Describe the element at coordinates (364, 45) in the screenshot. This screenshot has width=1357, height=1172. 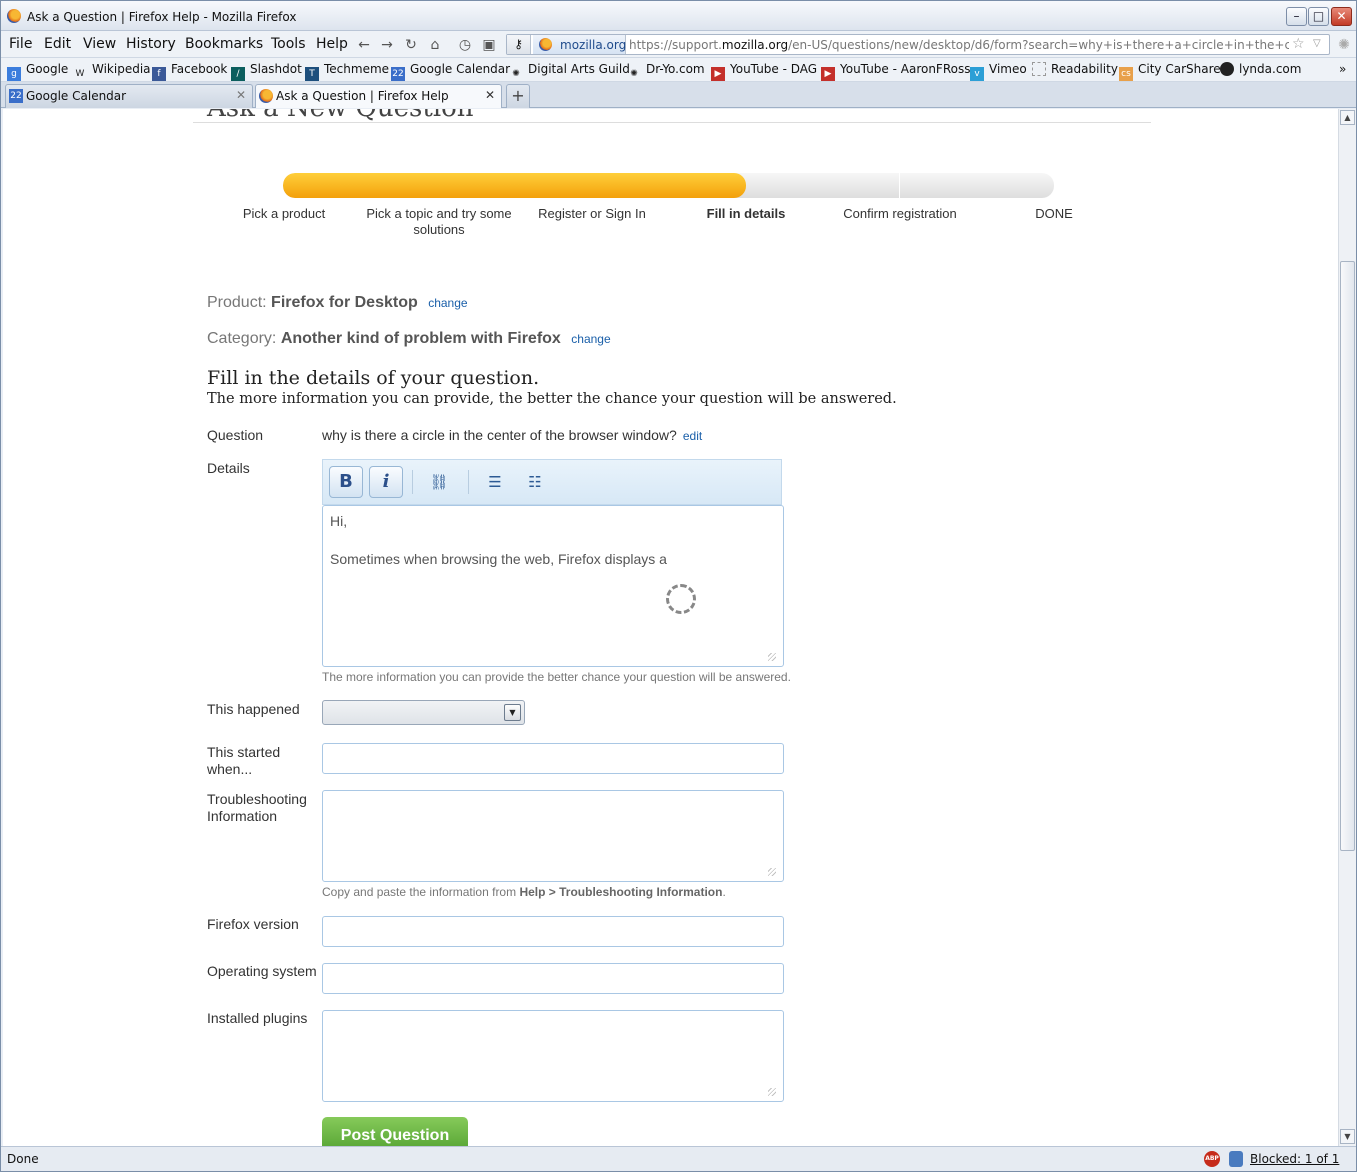
I see `back-icon: ←` at that location.